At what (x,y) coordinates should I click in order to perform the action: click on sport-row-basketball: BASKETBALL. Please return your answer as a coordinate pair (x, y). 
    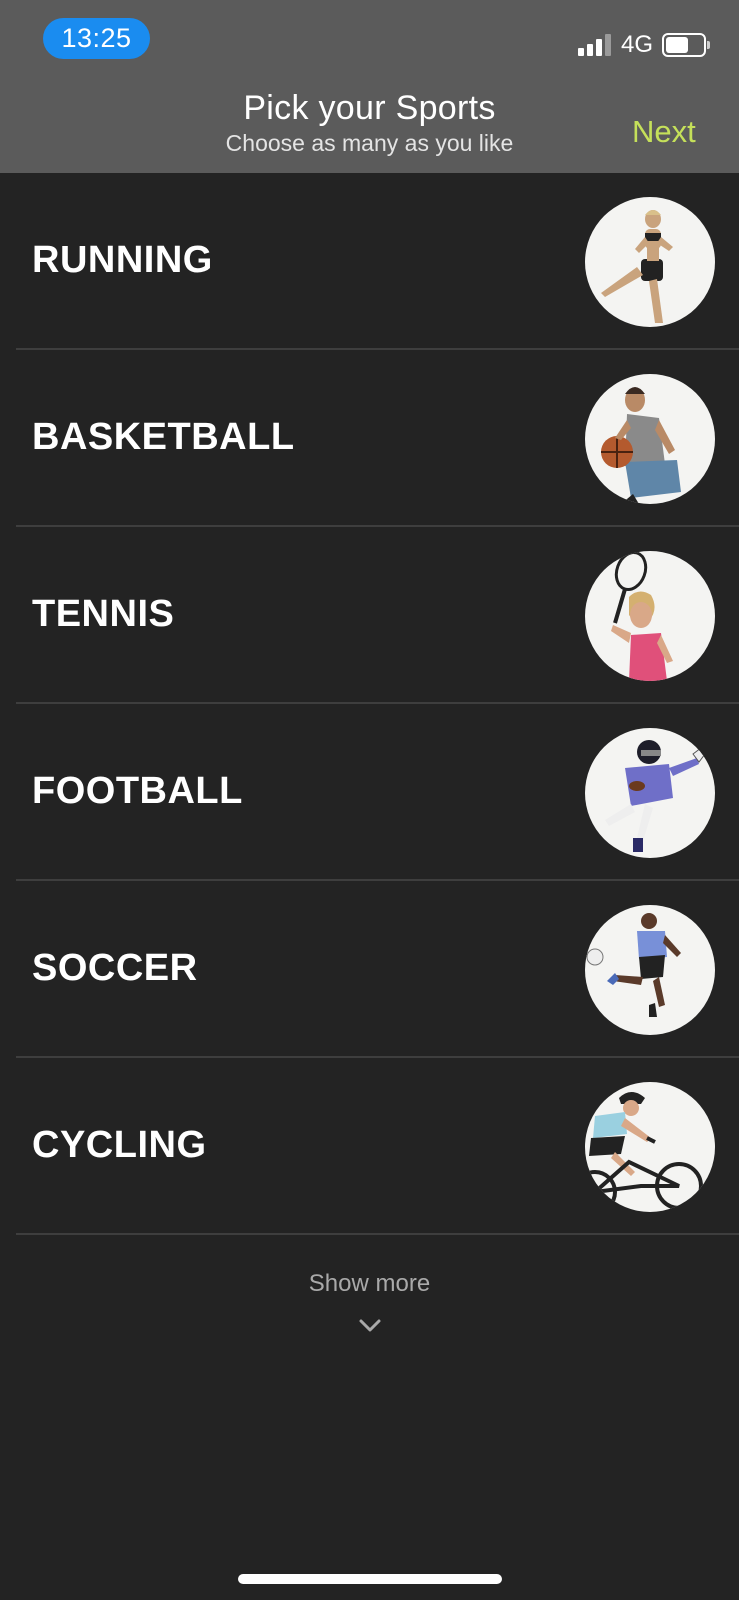
    Looking at the image, I should click on (369, 438).